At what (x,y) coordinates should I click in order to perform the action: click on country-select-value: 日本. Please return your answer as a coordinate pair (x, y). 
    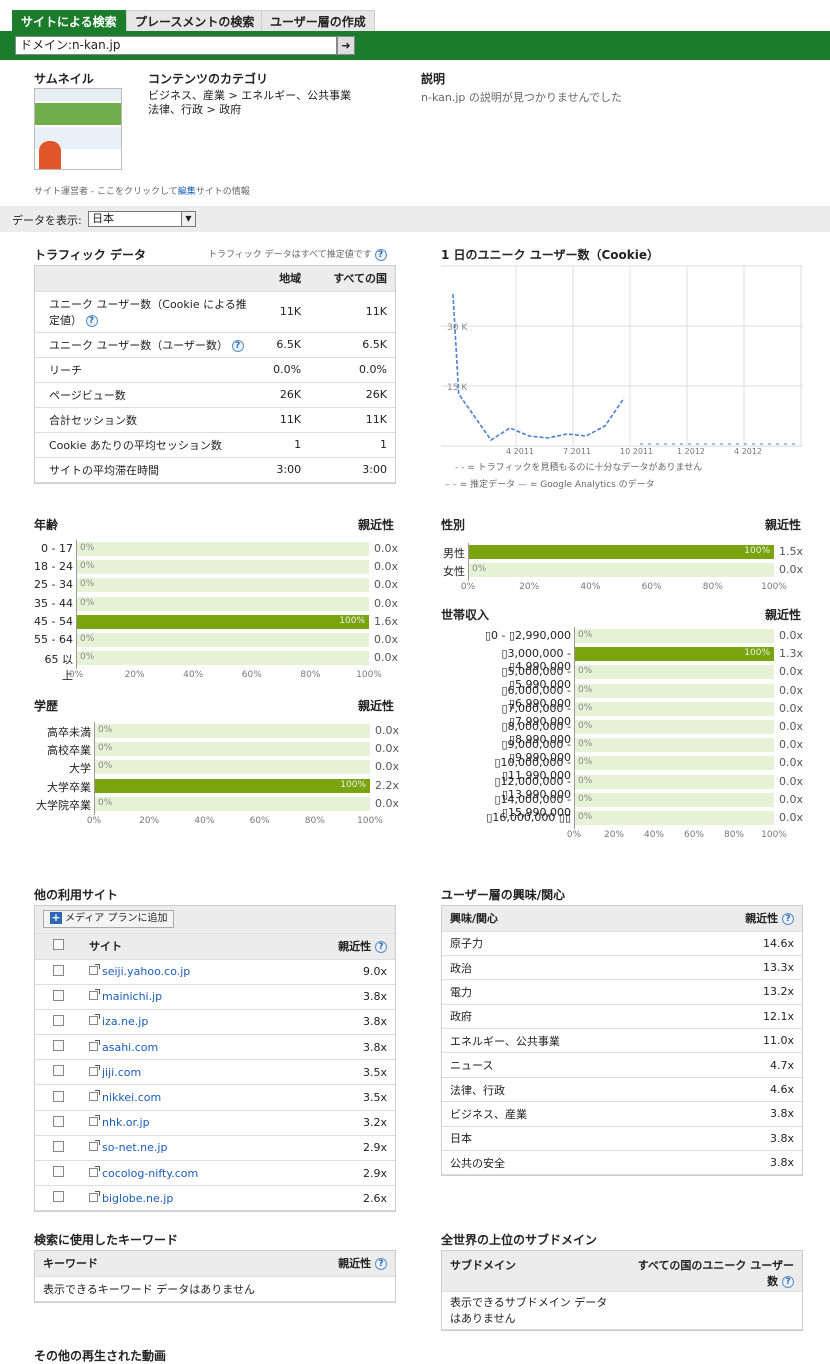
    Looking at the image, I should click on (103, 218).